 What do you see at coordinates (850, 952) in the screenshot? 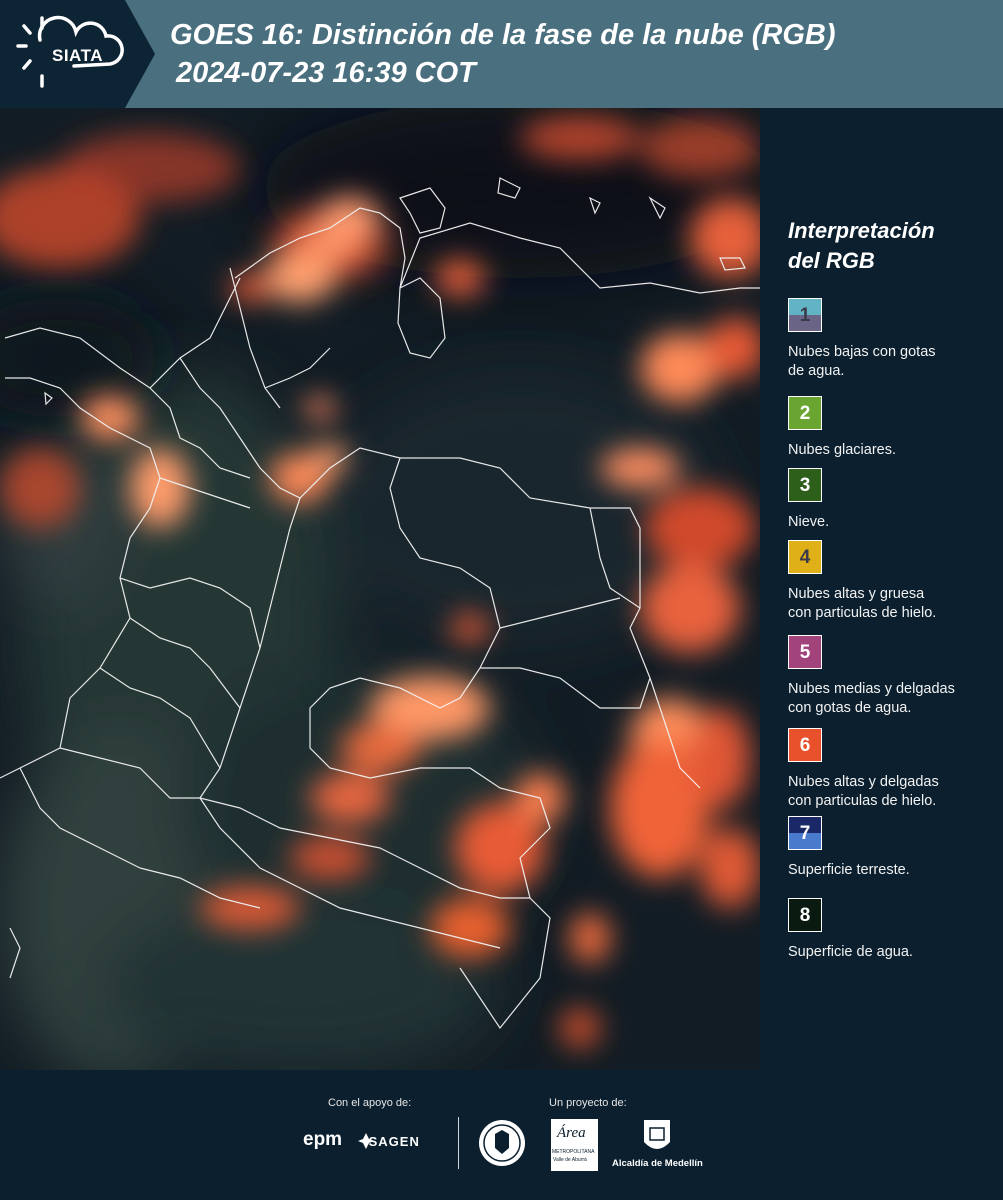
I see `legend-label-line-1: Superficie de agua.` at bounding box center [850, 952].